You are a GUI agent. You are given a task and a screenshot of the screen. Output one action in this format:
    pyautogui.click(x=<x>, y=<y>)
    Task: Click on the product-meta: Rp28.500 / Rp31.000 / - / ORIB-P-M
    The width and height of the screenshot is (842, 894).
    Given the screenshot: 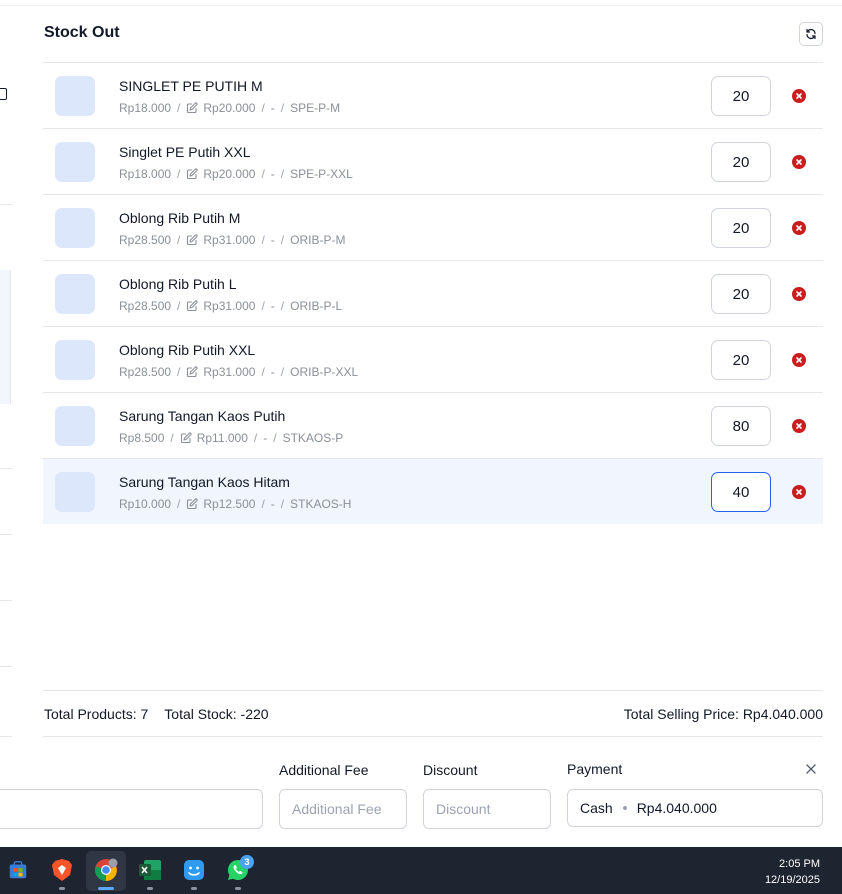 What is the action you would take?
    pyautogui.click(x=232, y=240)
    